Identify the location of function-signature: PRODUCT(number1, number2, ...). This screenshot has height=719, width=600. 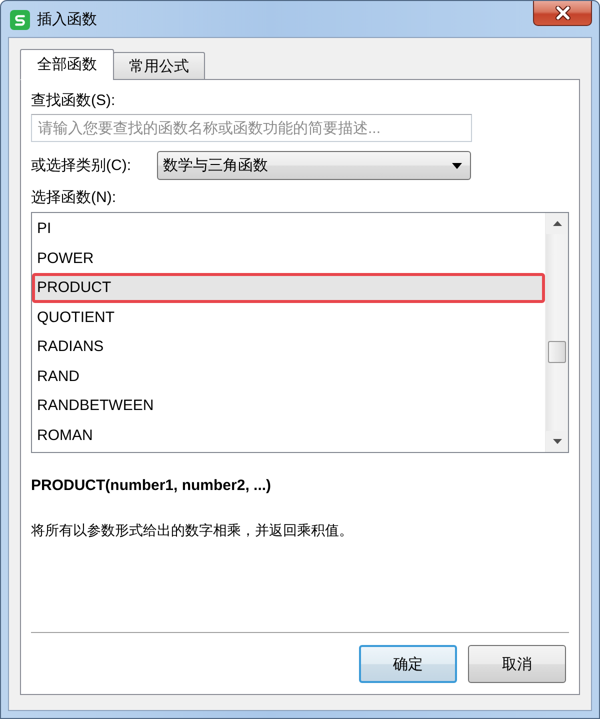
(151, 486).